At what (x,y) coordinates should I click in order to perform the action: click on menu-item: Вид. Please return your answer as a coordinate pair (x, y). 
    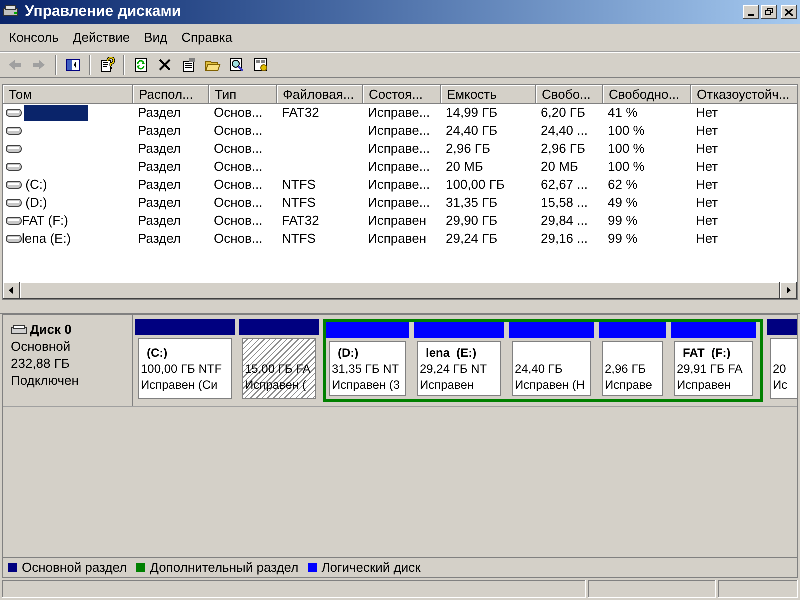
    Looking at the image, I should click on (156, 38).